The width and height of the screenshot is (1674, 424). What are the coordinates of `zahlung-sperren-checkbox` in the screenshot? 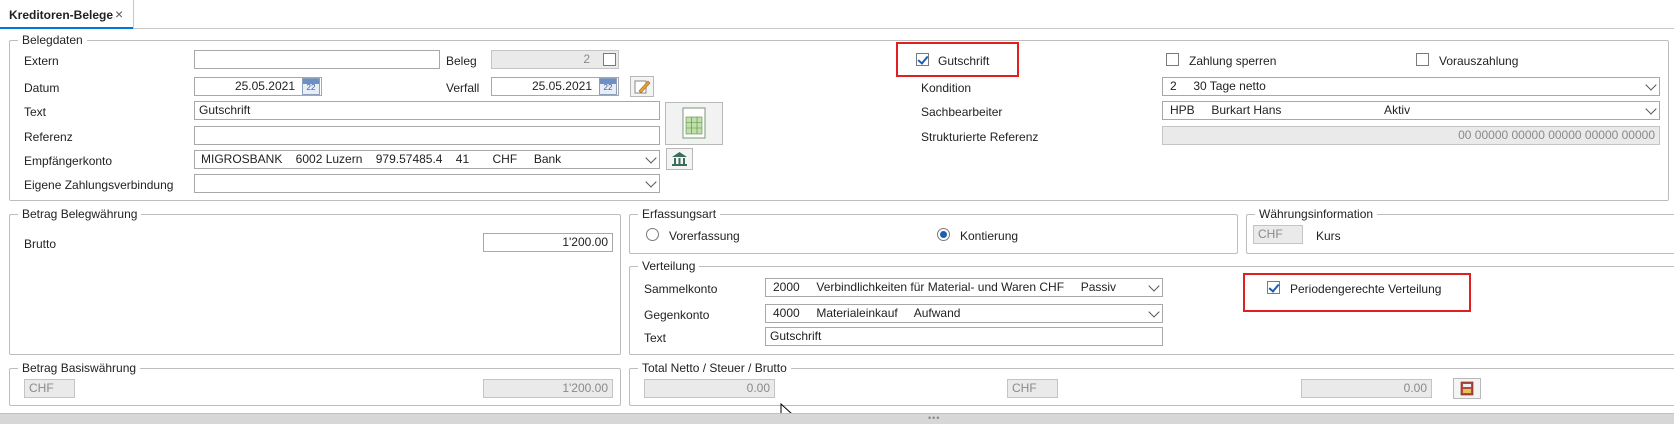 It's located at (1172, 59).